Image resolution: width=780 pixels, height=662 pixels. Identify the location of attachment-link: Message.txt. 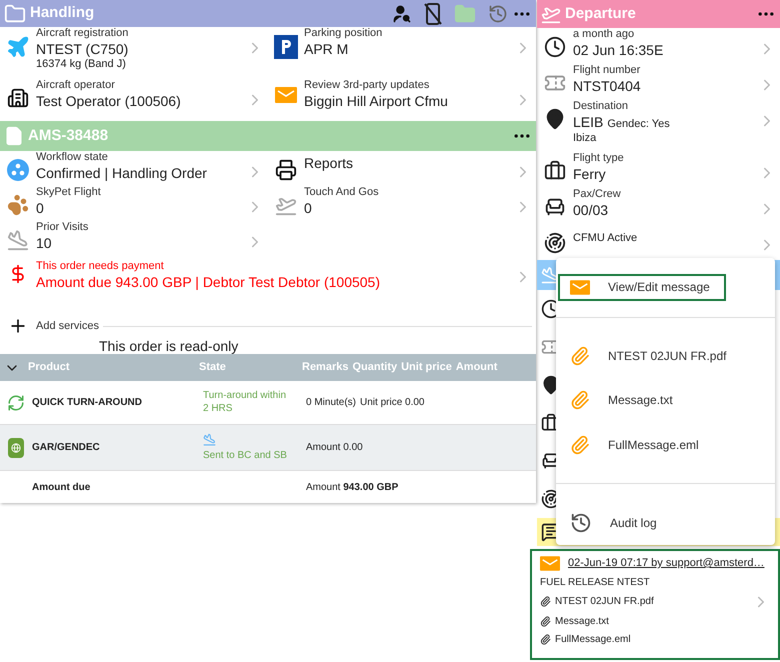
(662, 621).